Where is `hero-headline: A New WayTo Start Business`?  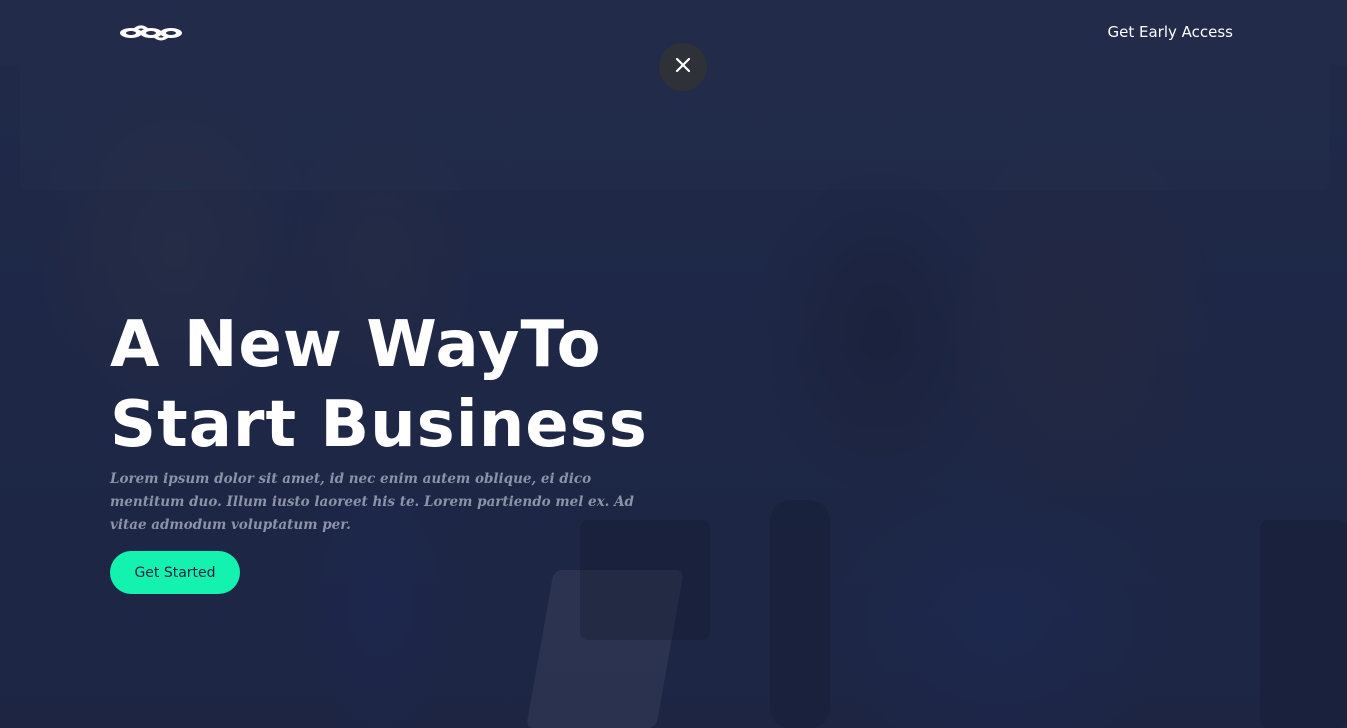
hero-headline: A New WayTo Start Business is located at coordinates (420, 385).